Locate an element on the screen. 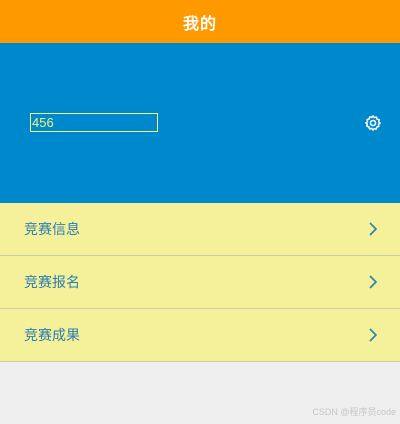  settings-button is located at coordinates (373, 123).